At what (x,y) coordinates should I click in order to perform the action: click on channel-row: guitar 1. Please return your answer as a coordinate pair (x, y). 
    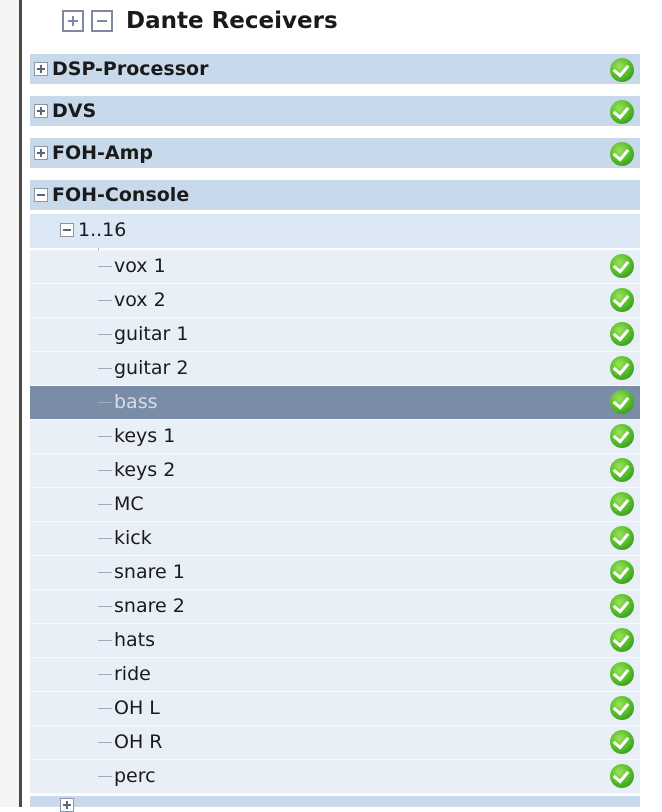
    Looking at the image, I should click on (335, 335).